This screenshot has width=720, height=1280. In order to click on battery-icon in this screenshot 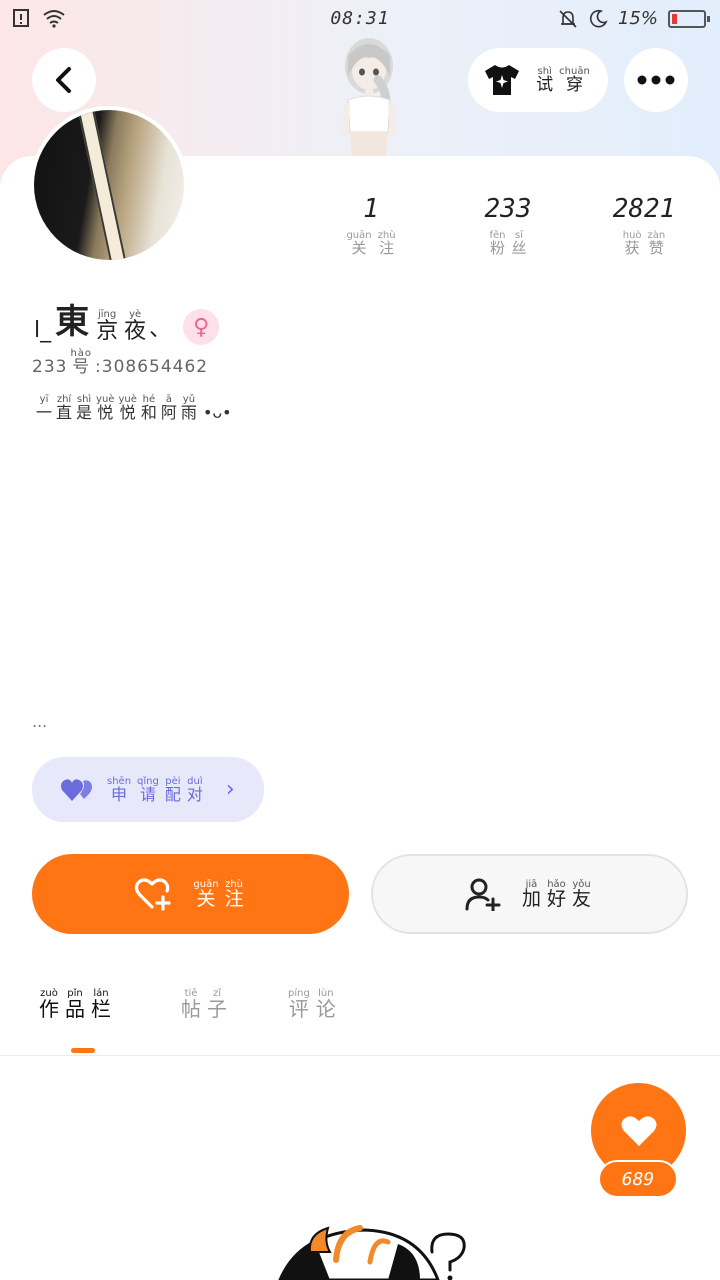, I will do `click(689, 18)`.